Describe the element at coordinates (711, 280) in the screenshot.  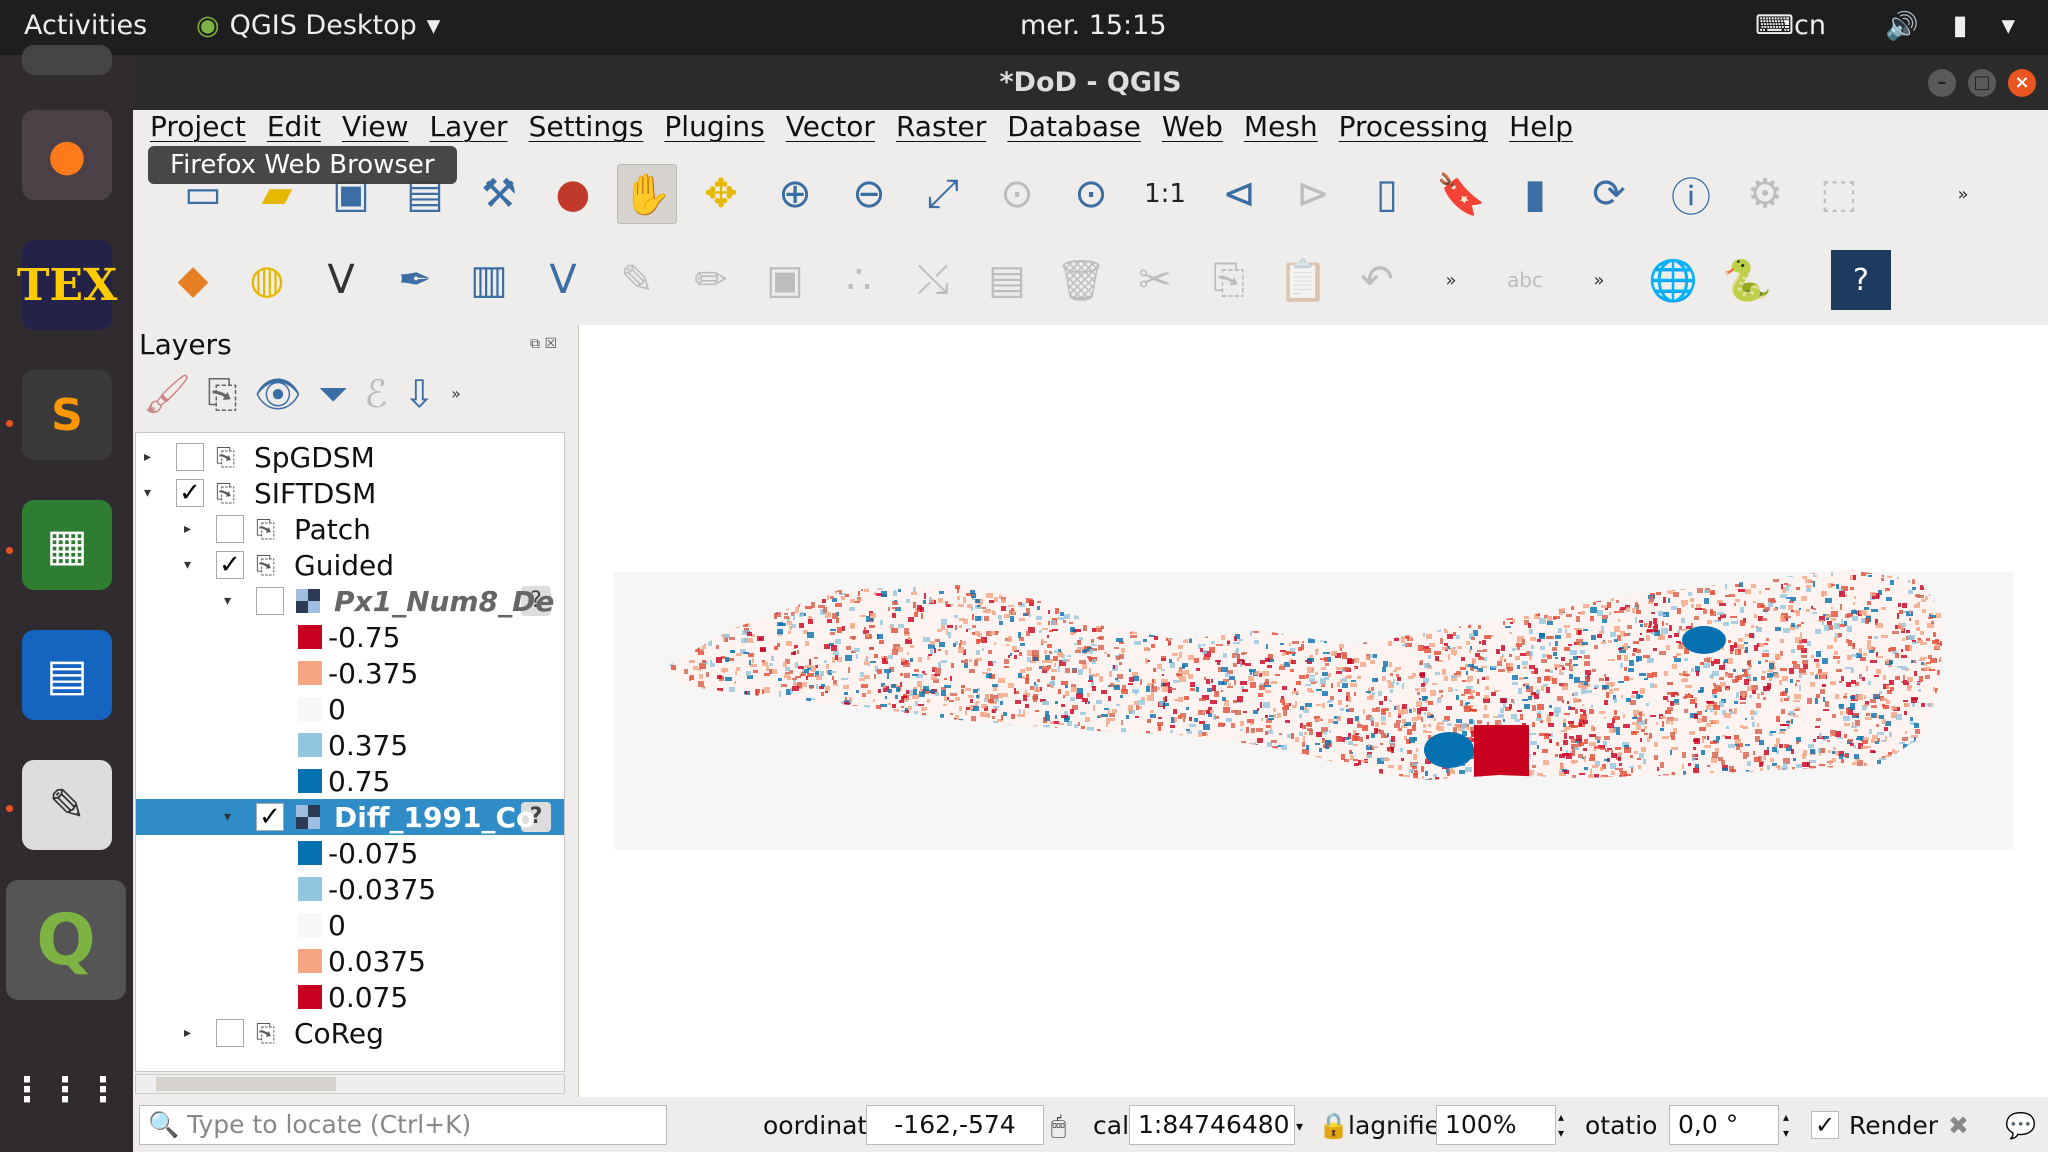
I see `edit-pencil-icon: ✏` at that location.